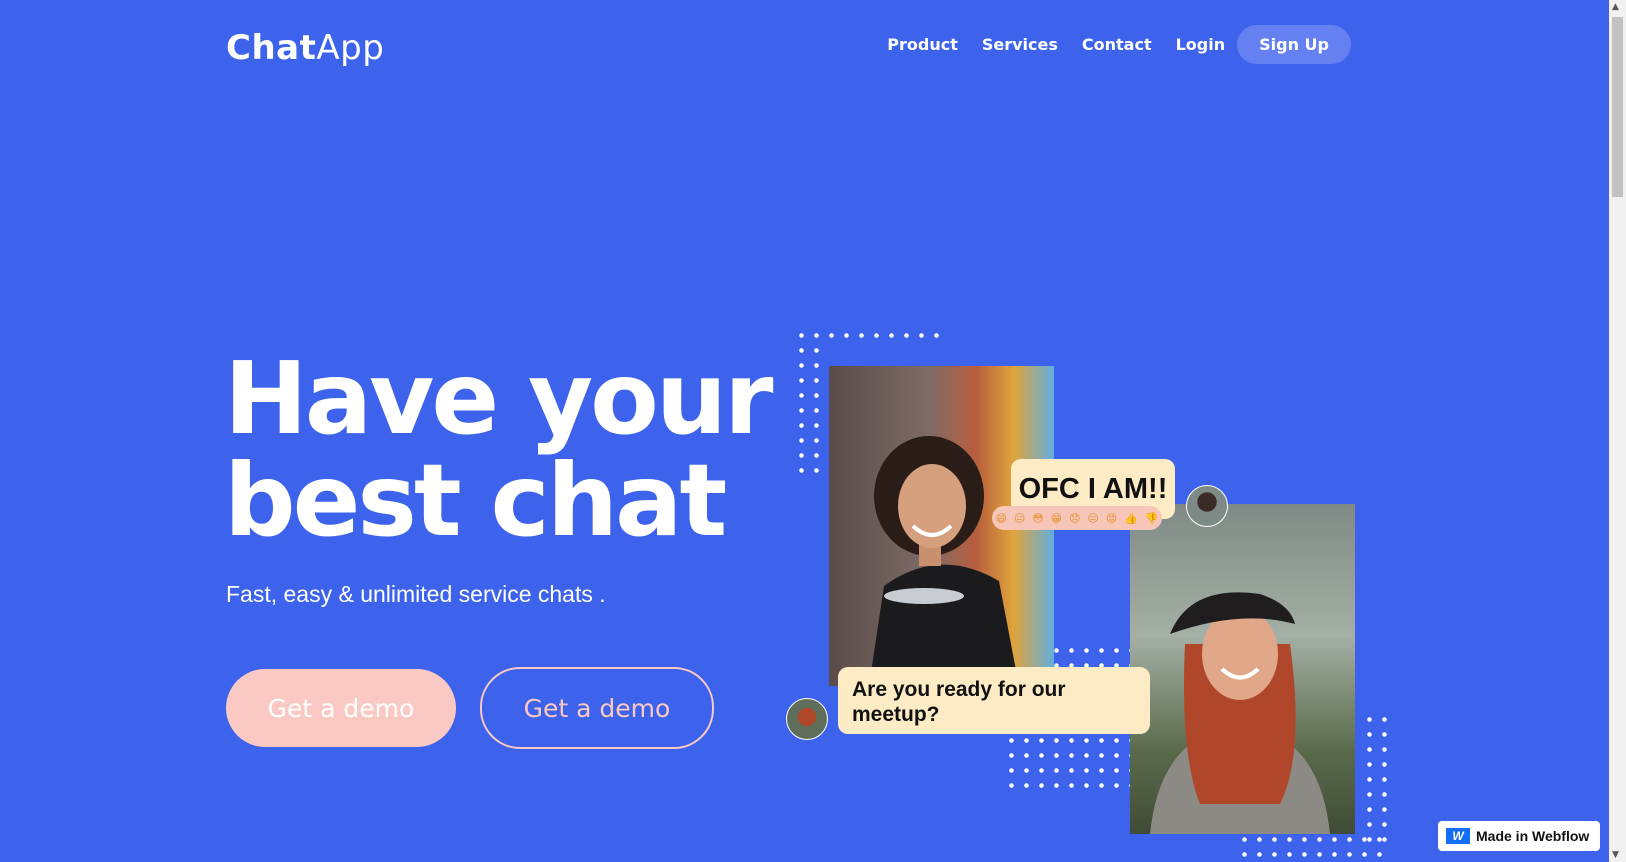 The height and width of the screenshot is (862, 1626). What do you see at coordinates (1019, 518) in the screenshot?
I see `emoji-neutral-icon: 😐` at bounding box center [1019, 518].